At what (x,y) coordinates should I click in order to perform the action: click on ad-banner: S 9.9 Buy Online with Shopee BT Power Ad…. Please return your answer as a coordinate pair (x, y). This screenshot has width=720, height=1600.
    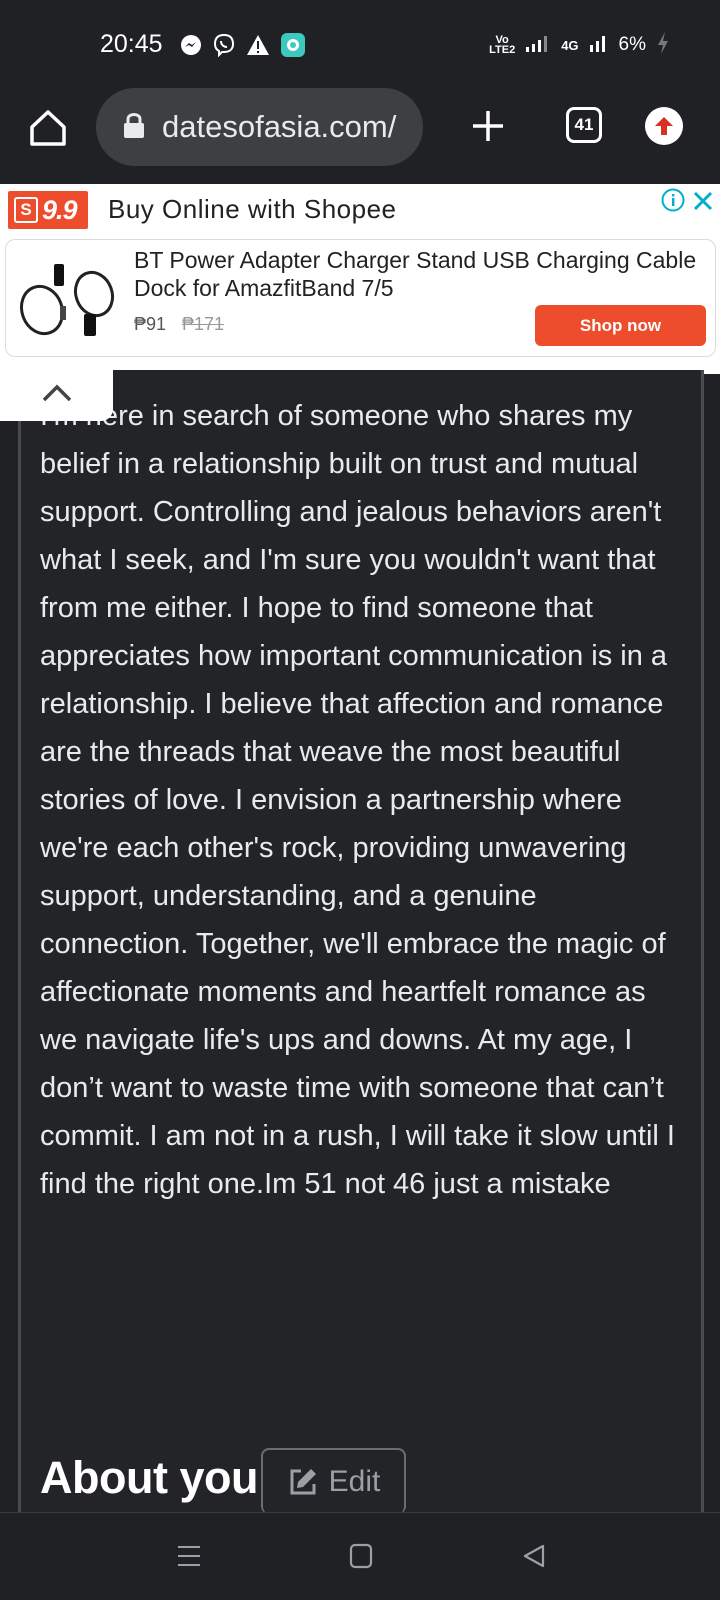
    Looking at the image, I should click on (360, 279).